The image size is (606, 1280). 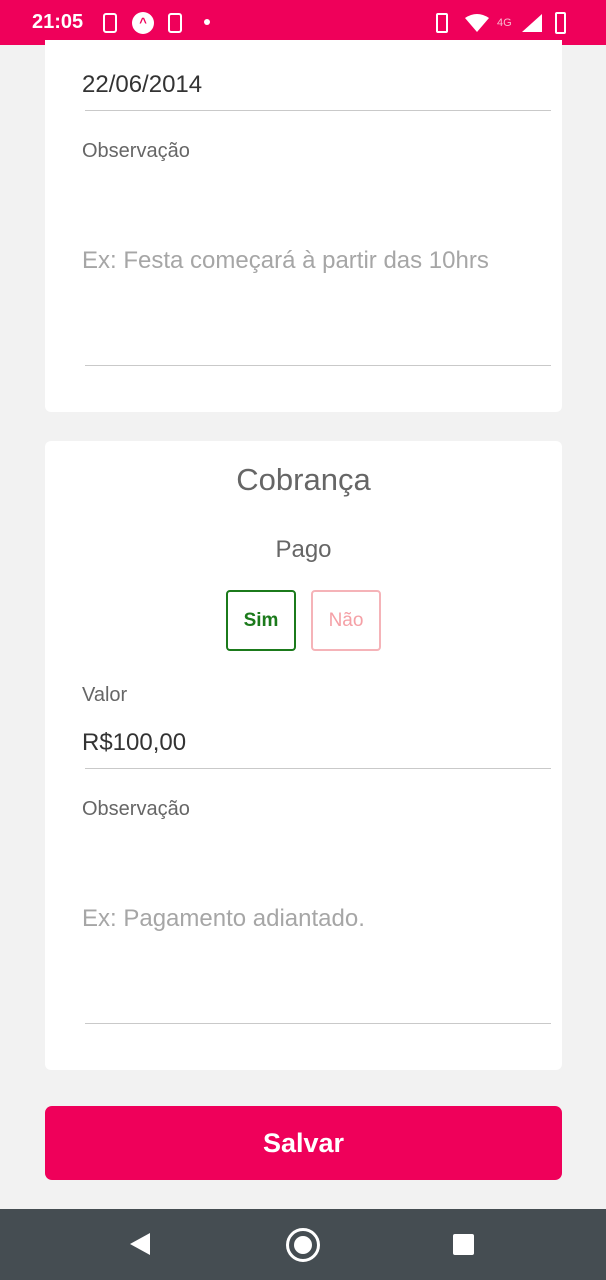 I want to click on value-underline, so click(x=318, y=768).